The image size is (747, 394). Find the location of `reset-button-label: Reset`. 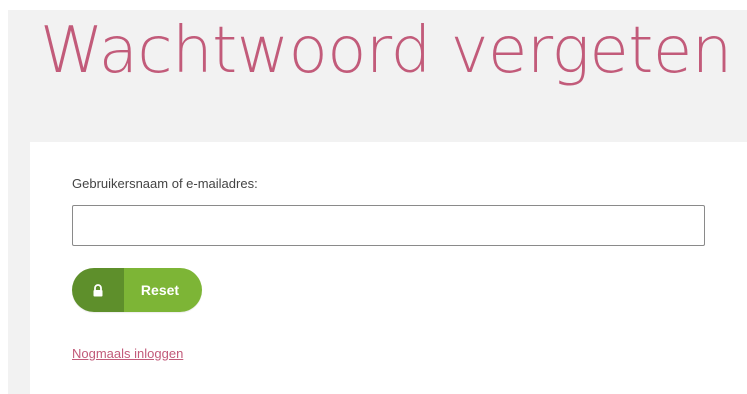

reset-button-label: Reset is located at coordinates (163, 290).